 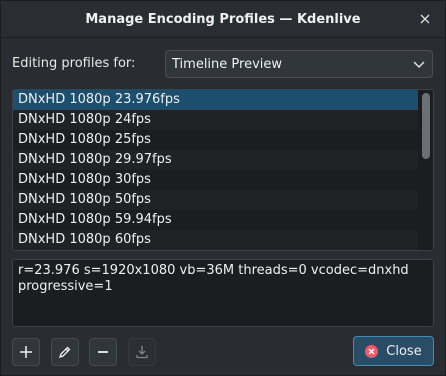 What do you see at coordinates (215, 200) in the screenshot?
I see `profile-list-item: DNxHD 1080p 50fps` at bounding box center [215, 200].